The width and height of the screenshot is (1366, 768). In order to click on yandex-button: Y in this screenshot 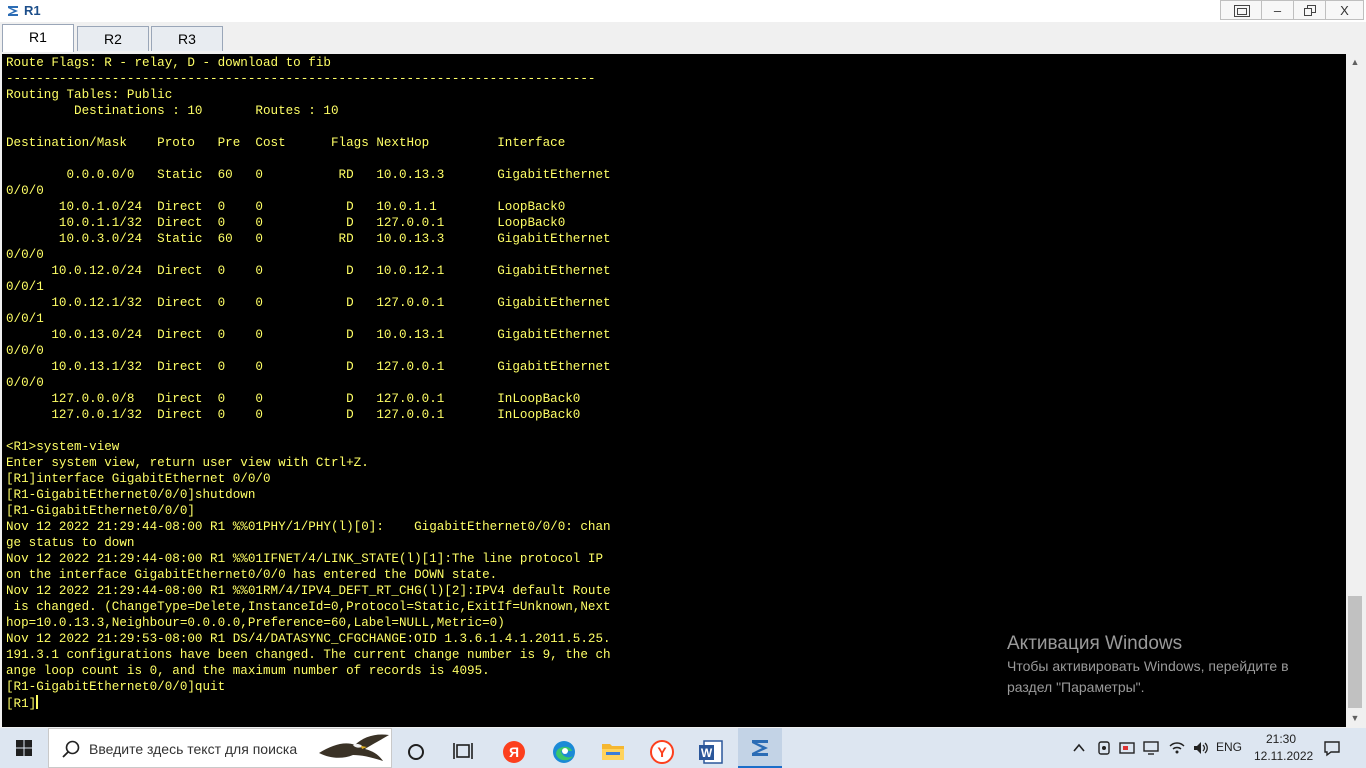, I will do `click(662, 748)`.